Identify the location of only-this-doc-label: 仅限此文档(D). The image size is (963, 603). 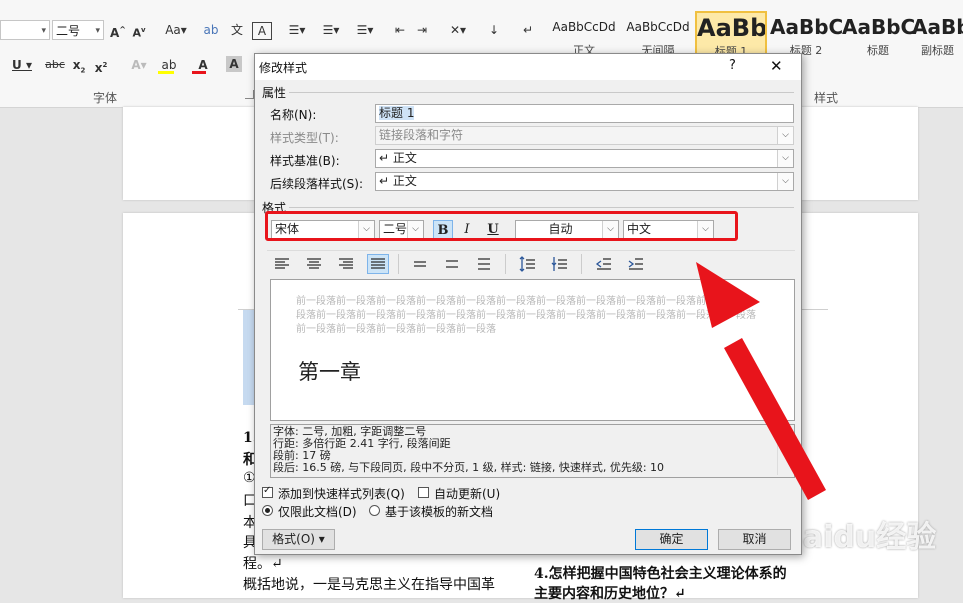
(317, 512).